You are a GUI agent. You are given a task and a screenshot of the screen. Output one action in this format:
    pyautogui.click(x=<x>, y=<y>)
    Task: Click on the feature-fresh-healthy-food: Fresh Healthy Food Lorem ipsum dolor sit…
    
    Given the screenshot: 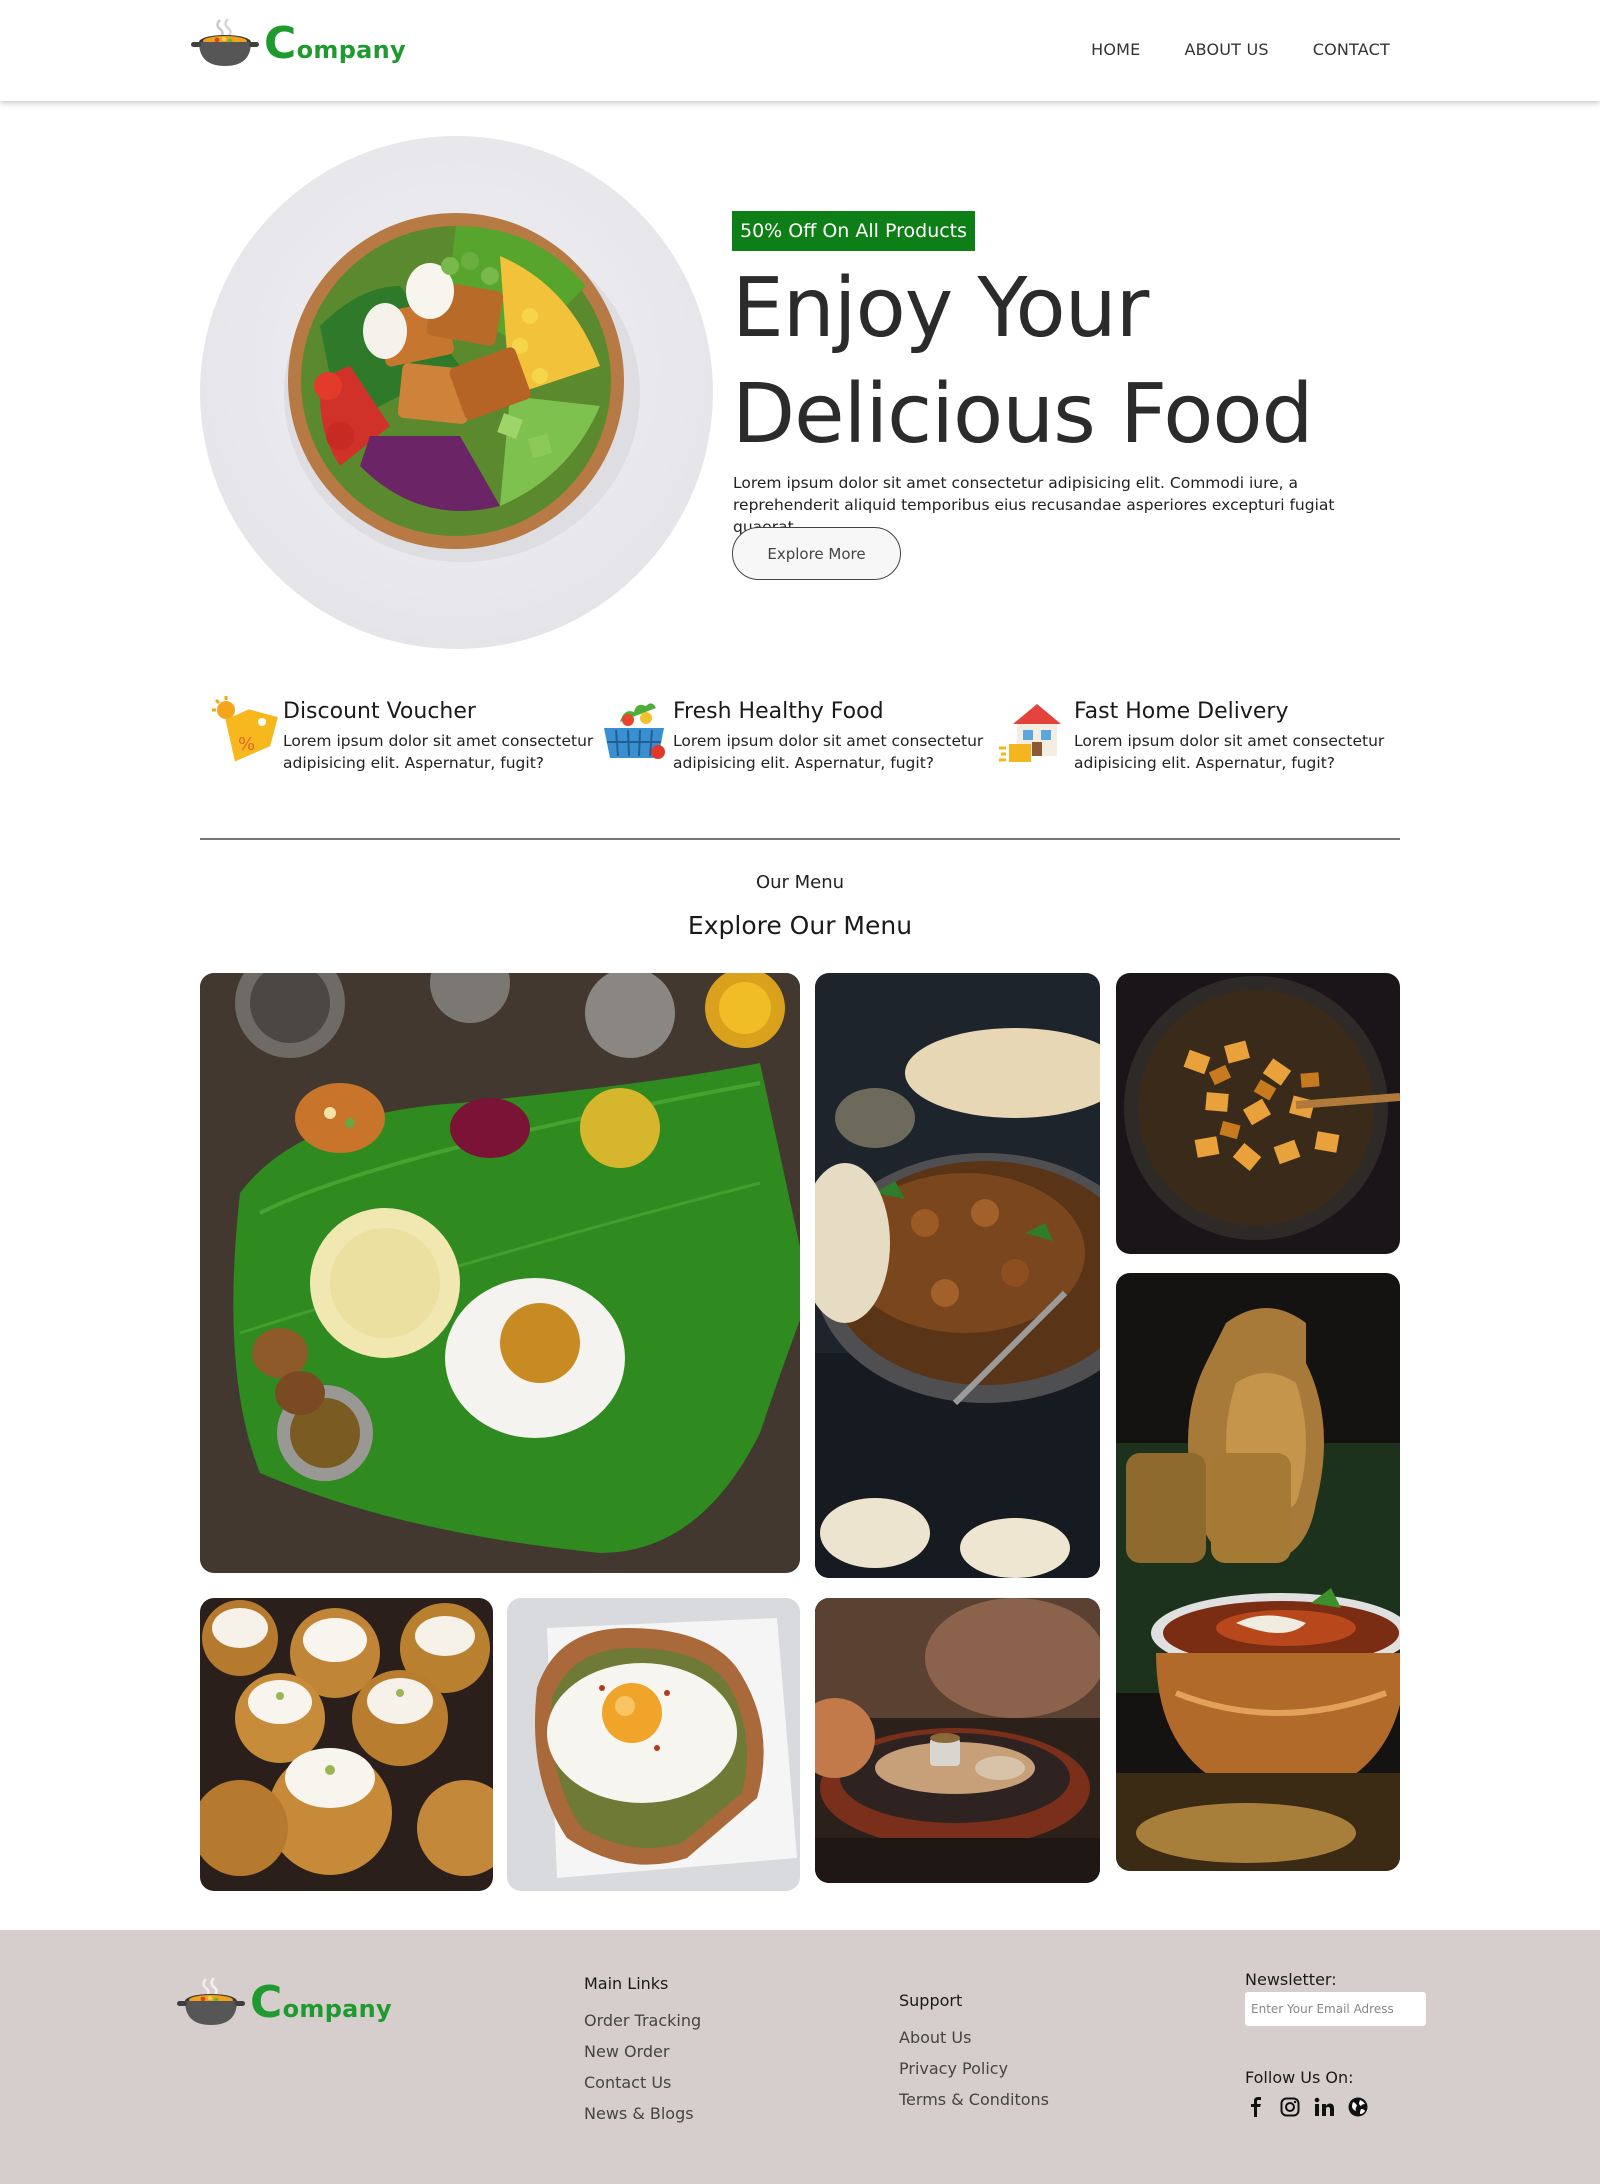 What is the action you would take?
    pyautogui.click(x=798, y=734)
    